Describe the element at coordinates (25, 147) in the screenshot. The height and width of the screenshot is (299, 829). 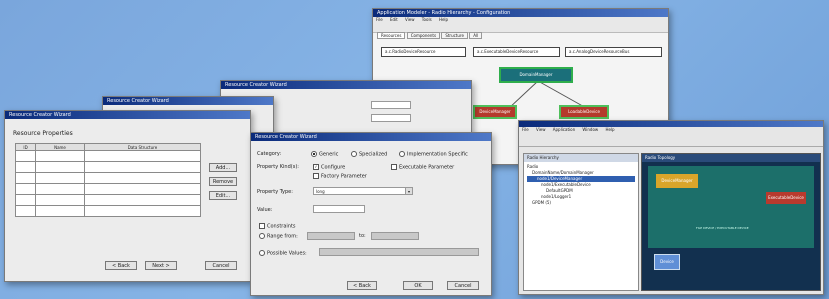
I see `column-header-id: ID` at that location.